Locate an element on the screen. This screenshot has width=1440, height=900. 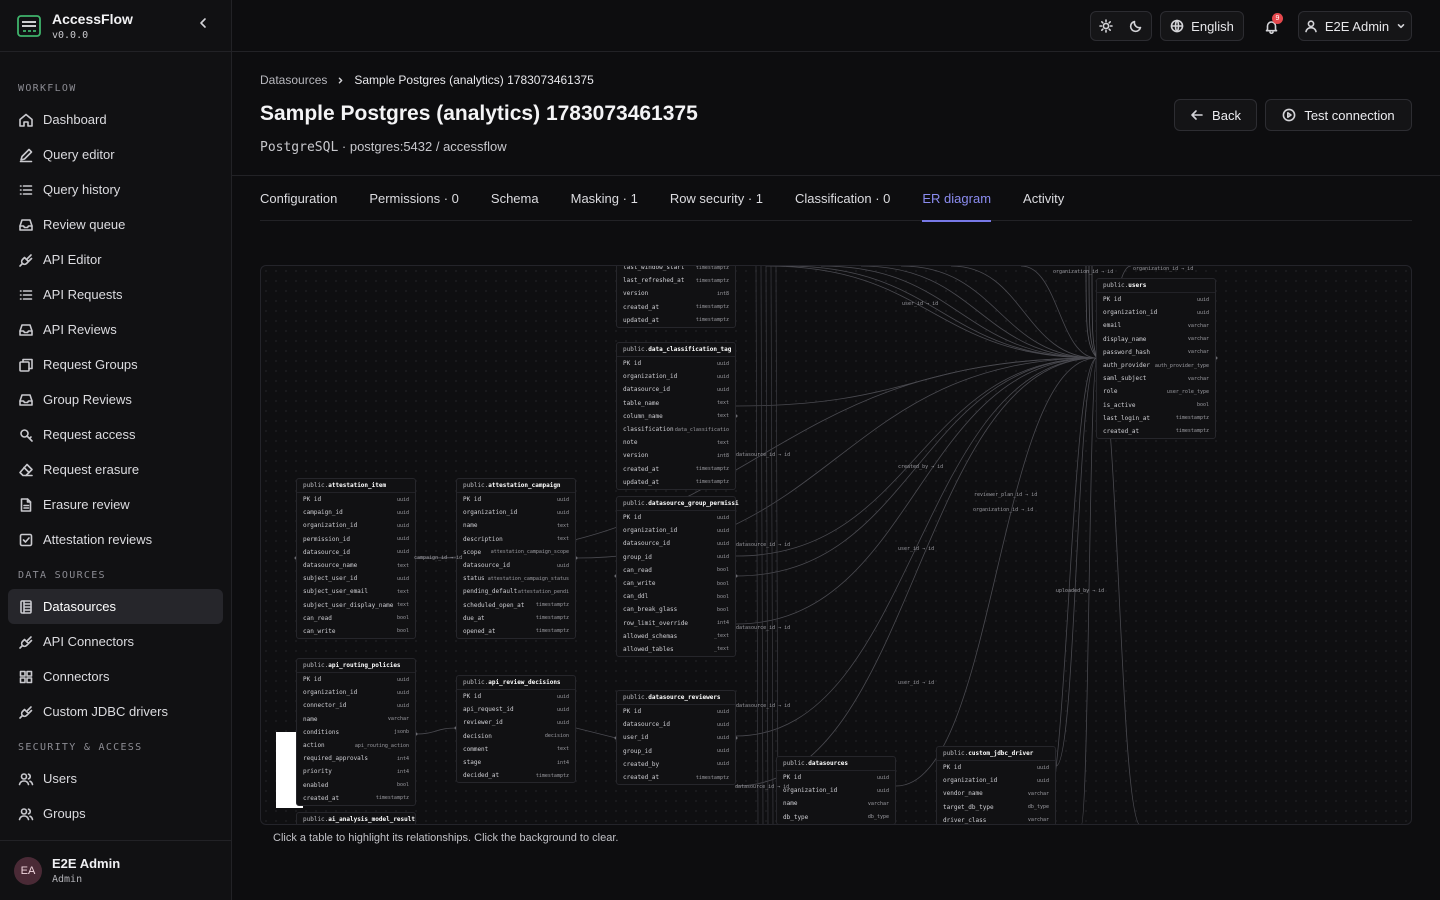
er-column-name: can_read is located at coordinates (317, 618).